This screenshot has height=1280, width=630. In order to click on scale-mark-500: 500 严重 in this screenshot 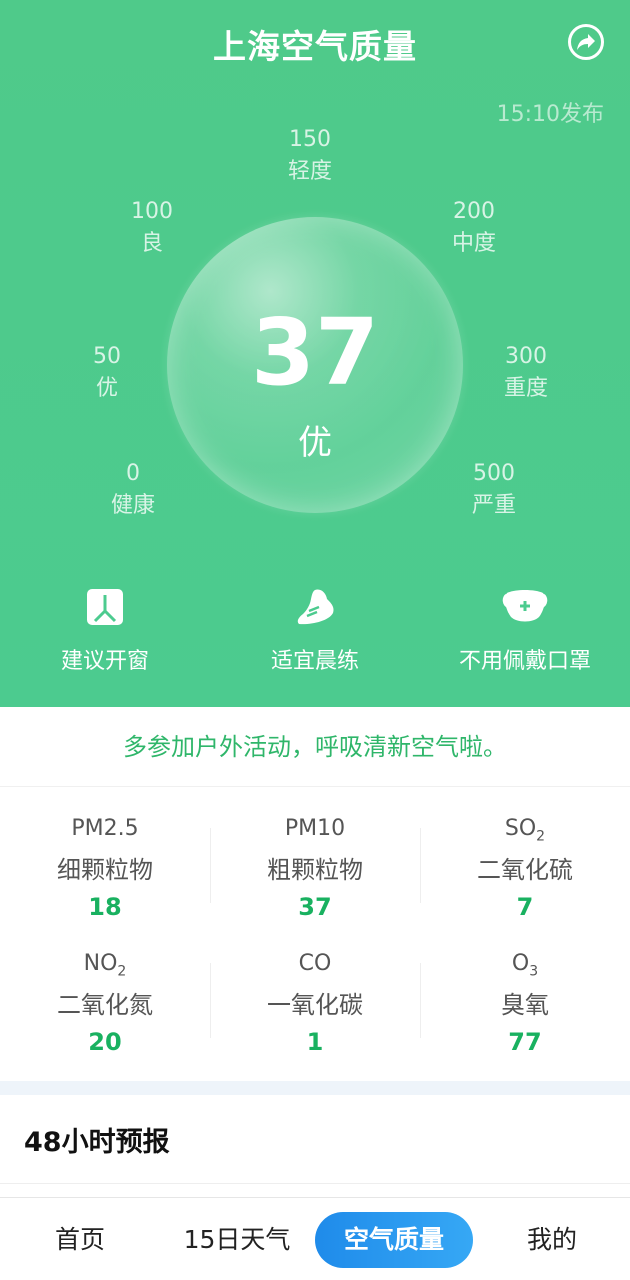, I will do `click(494, 490)`.